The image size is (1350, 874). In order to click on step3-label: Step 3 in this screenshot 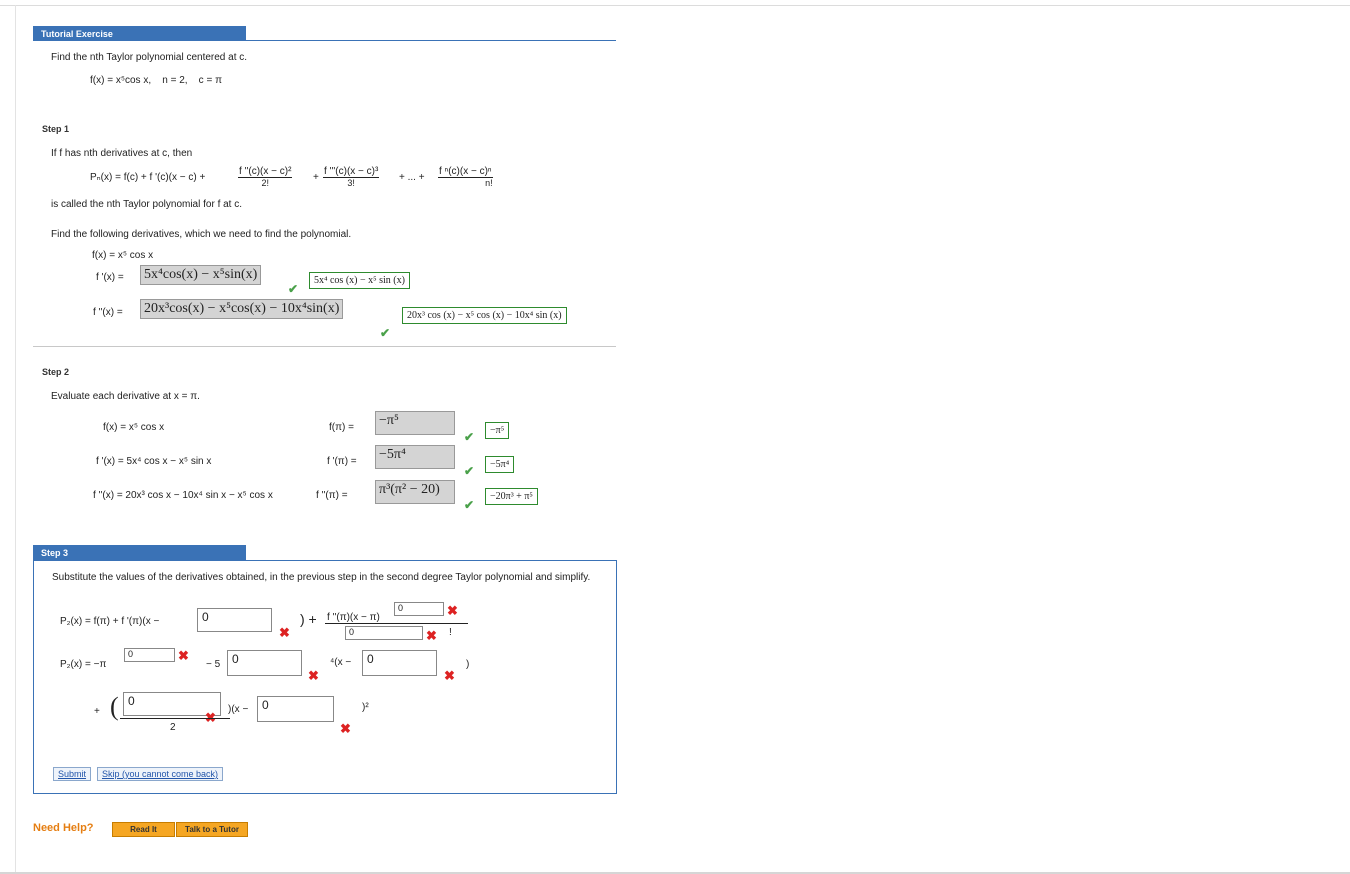, I will do `click(55, 553)`.